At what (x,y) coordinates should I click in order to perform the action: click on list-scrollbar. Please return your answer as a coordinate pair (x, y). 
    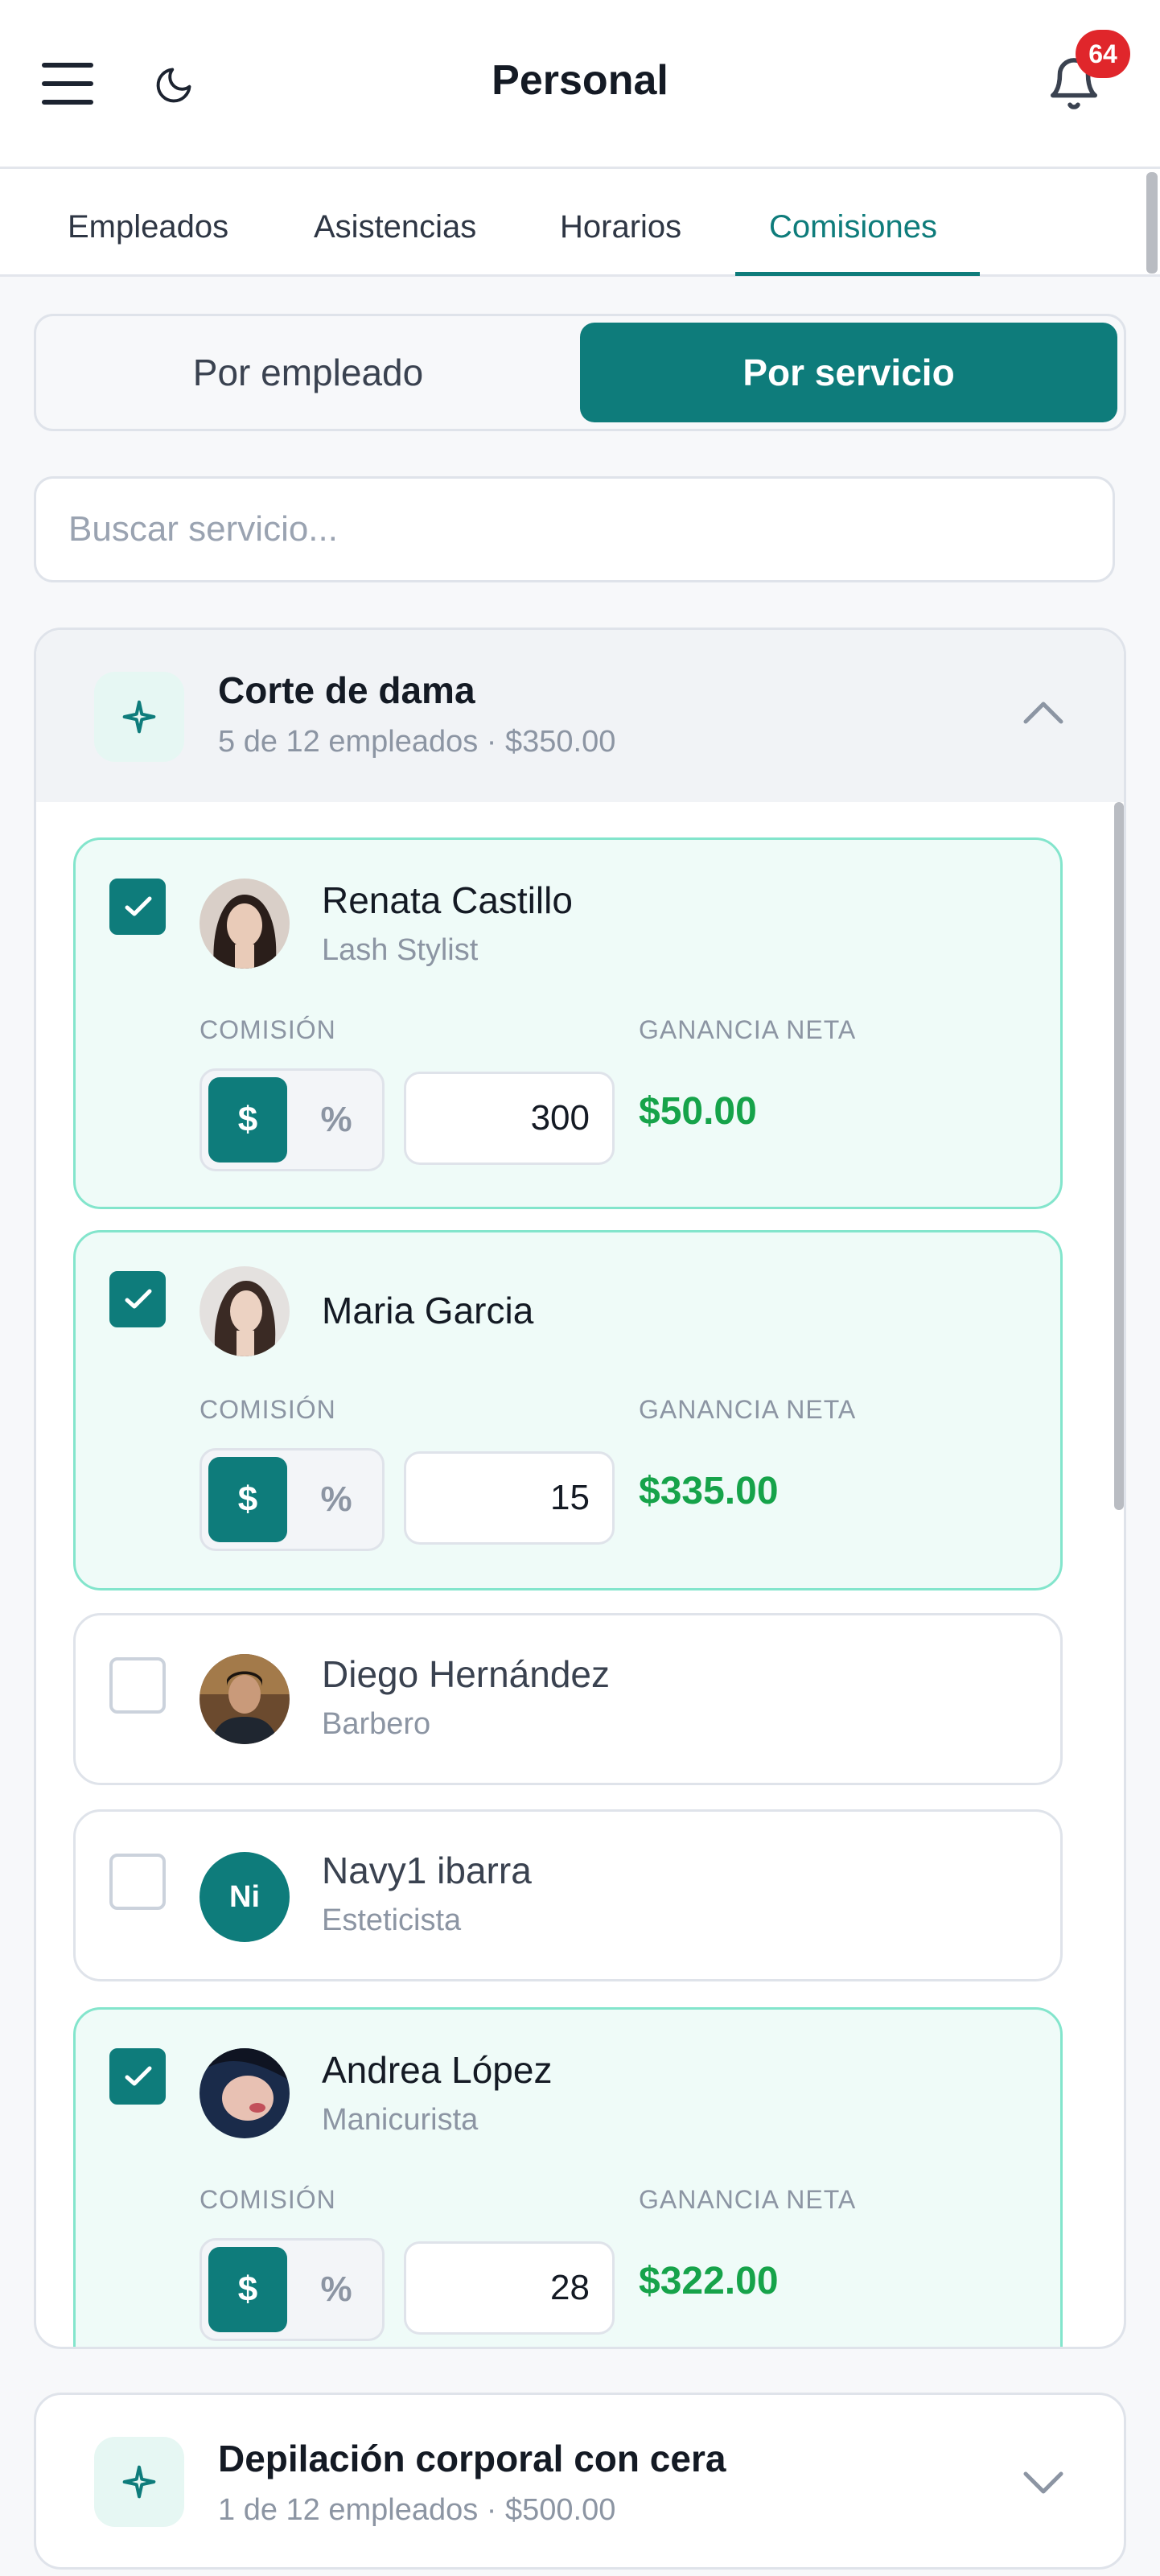
    Looking at the image, I should click on (1119, 1156).